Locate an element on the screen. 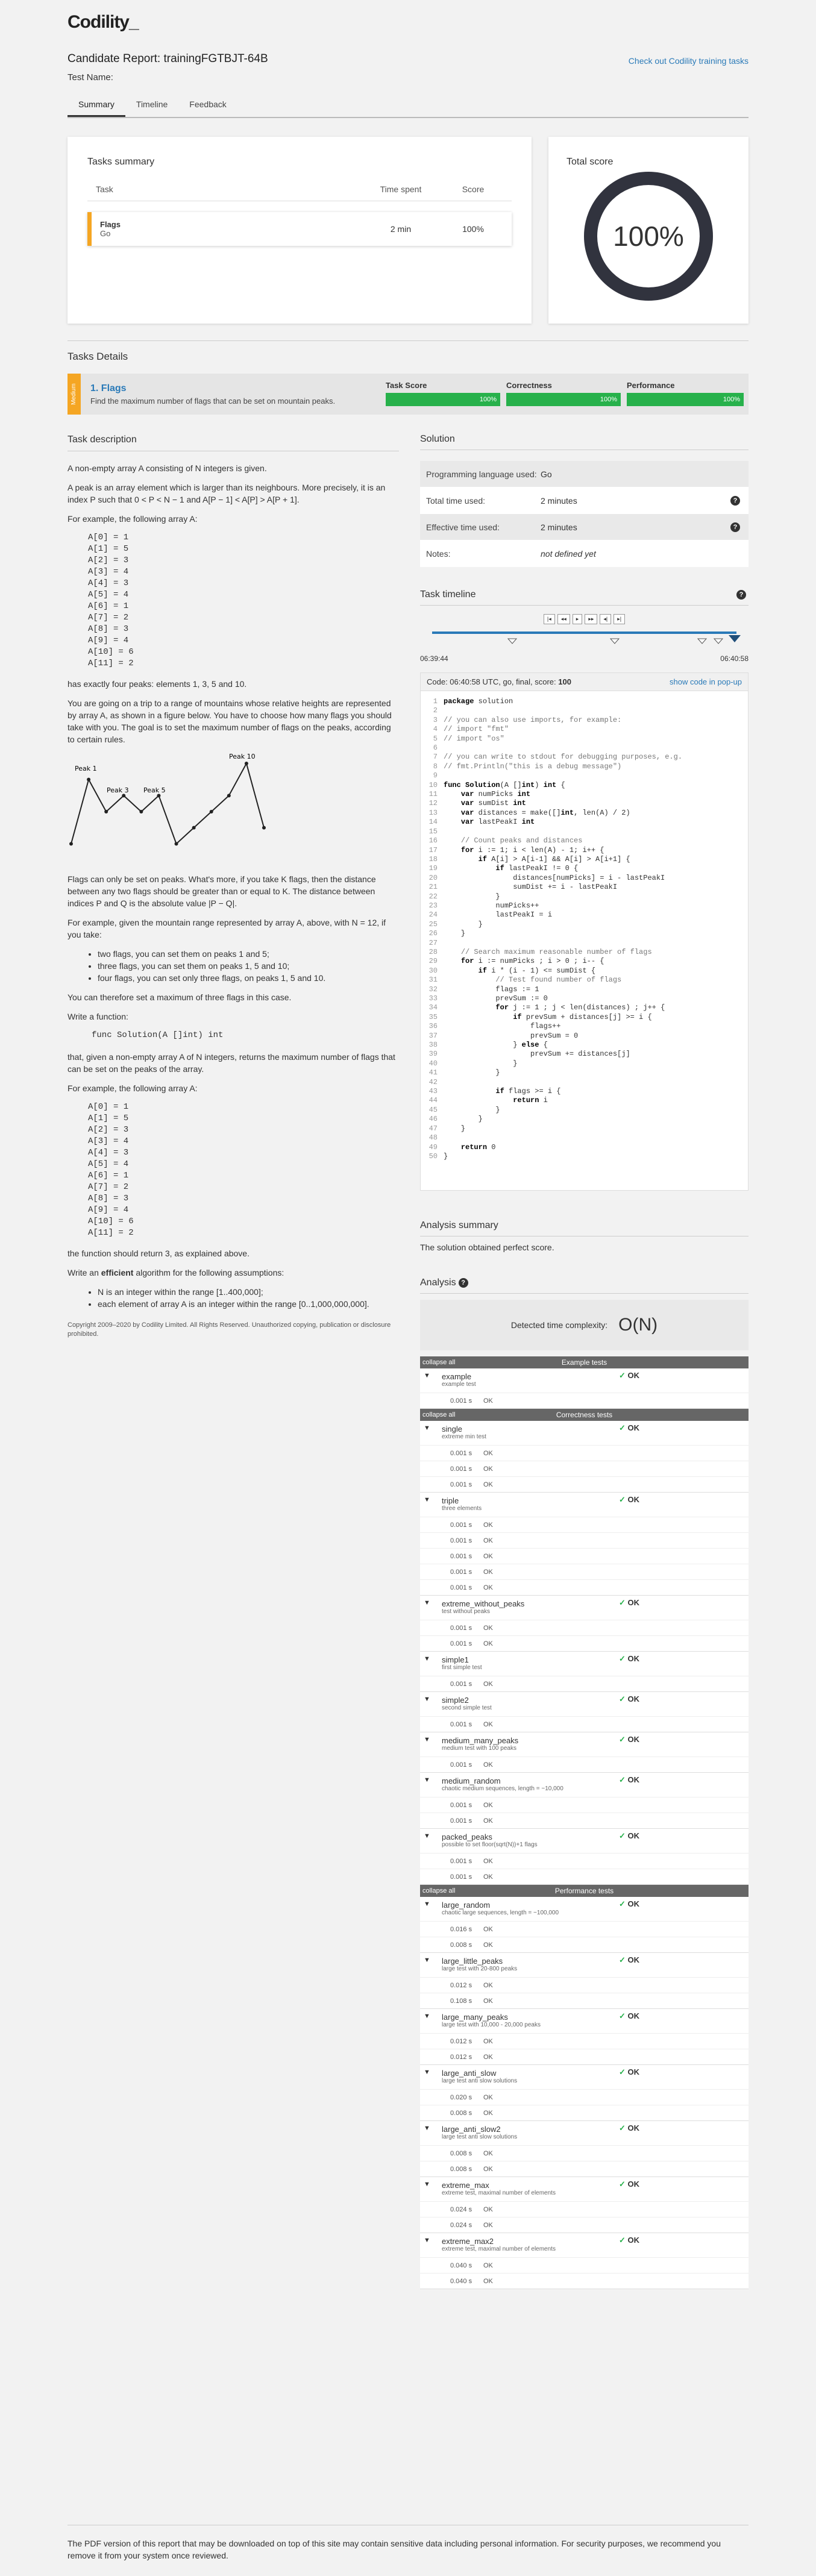 The width and height of the screenshot is (816, 2576). test-name: large_random is located at coordinates (466, 1905).